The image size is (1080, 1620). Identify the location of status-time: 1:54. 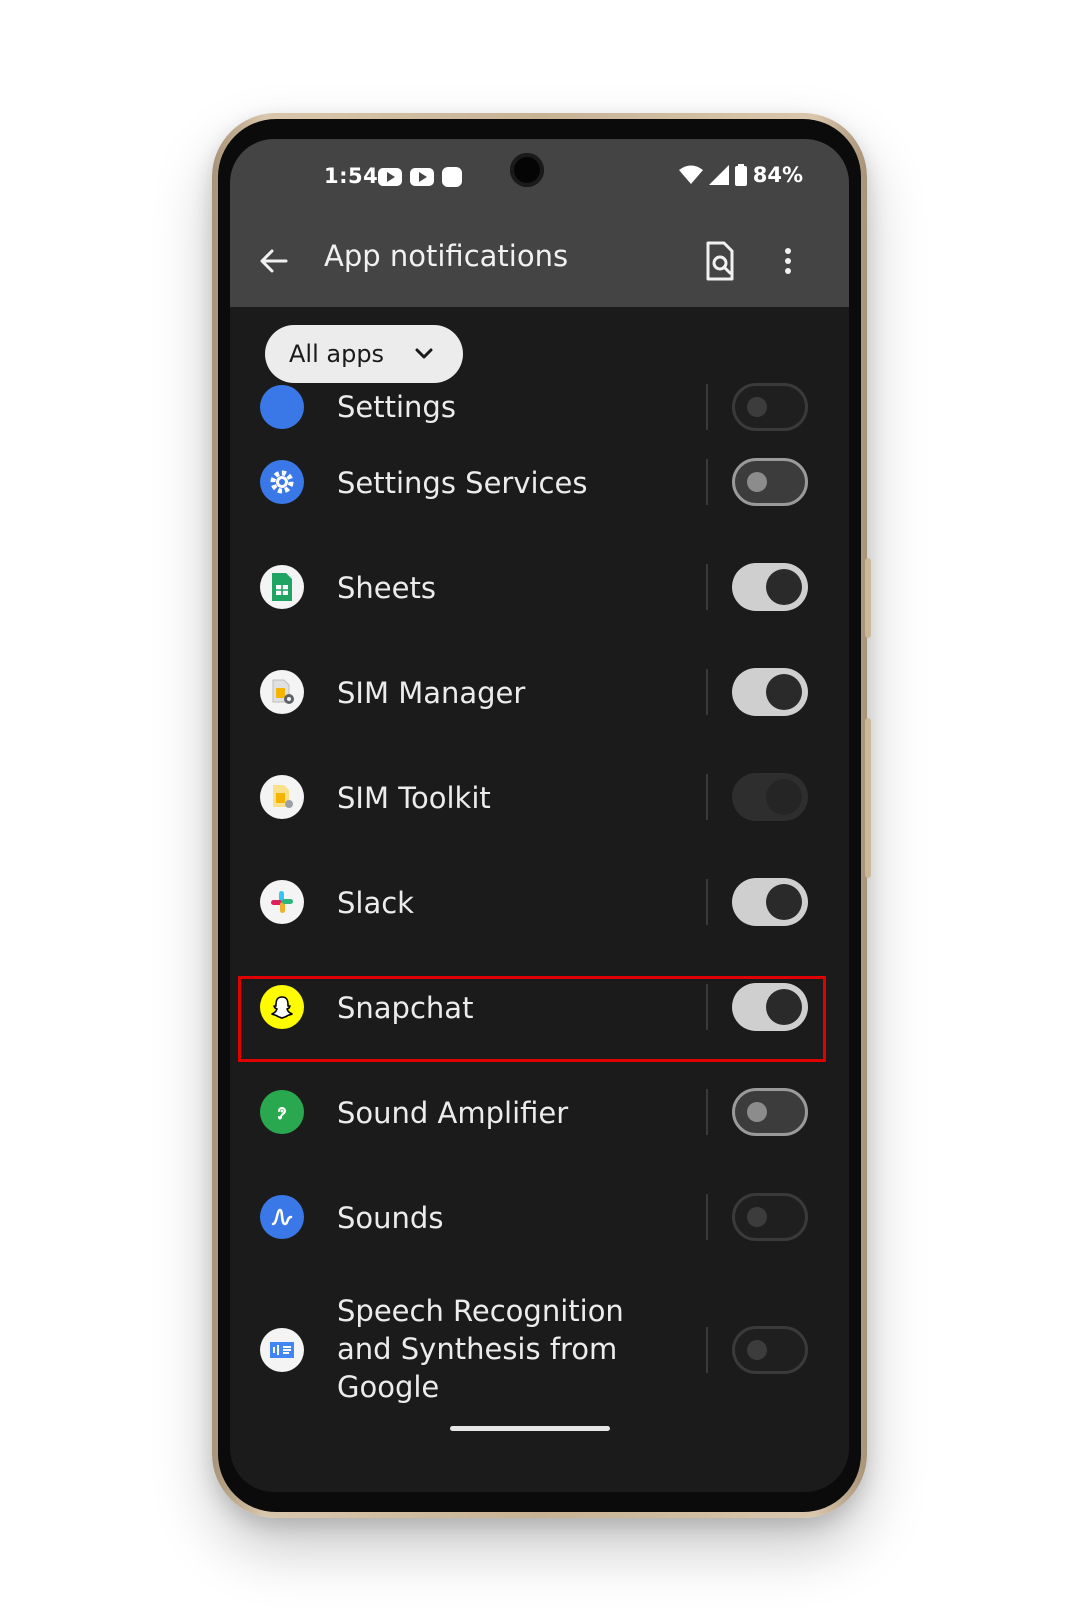
(351, 176).